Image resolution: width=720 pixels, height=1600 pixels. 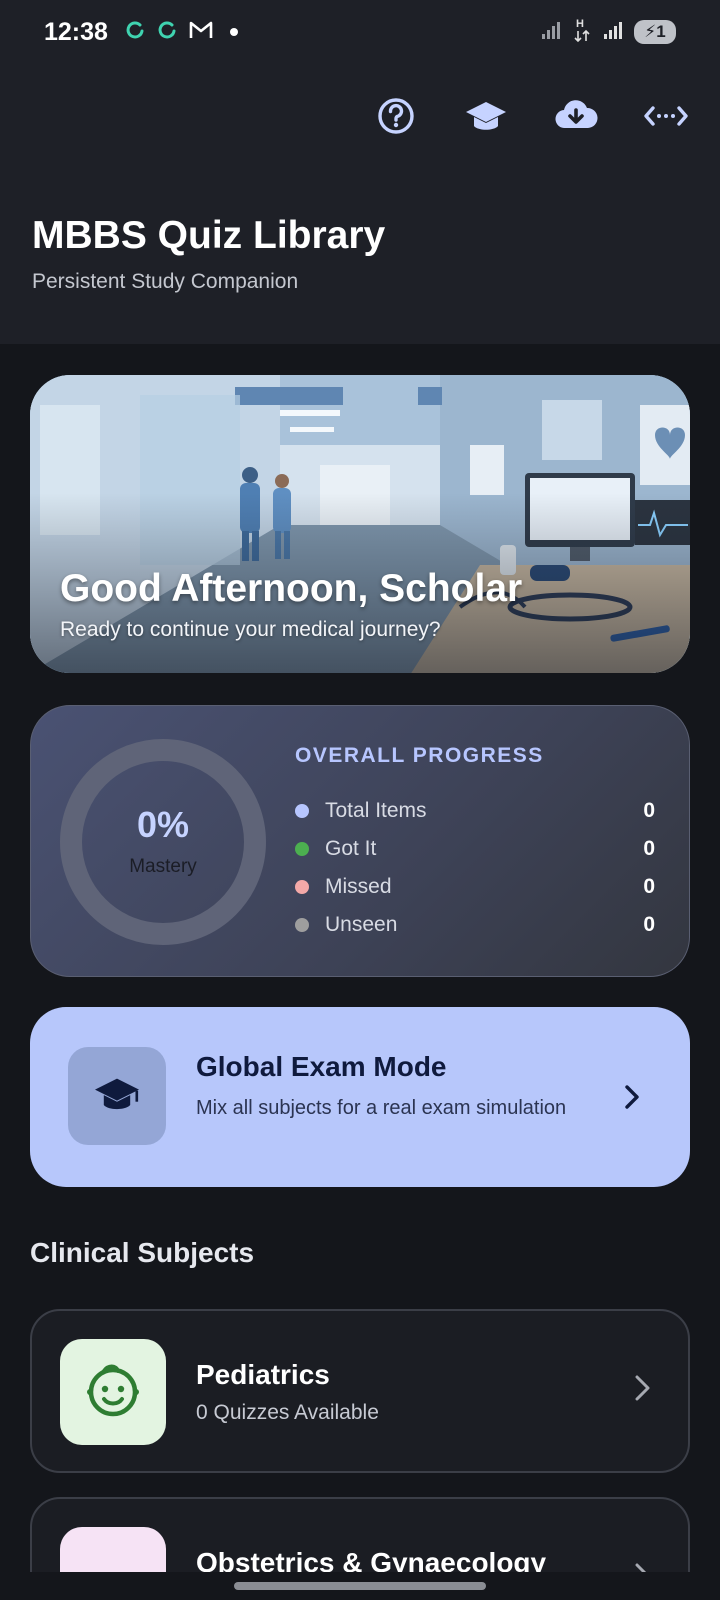 I want to click on progress-title: OVERALL PROGRESS, so click(x=419, y=755).